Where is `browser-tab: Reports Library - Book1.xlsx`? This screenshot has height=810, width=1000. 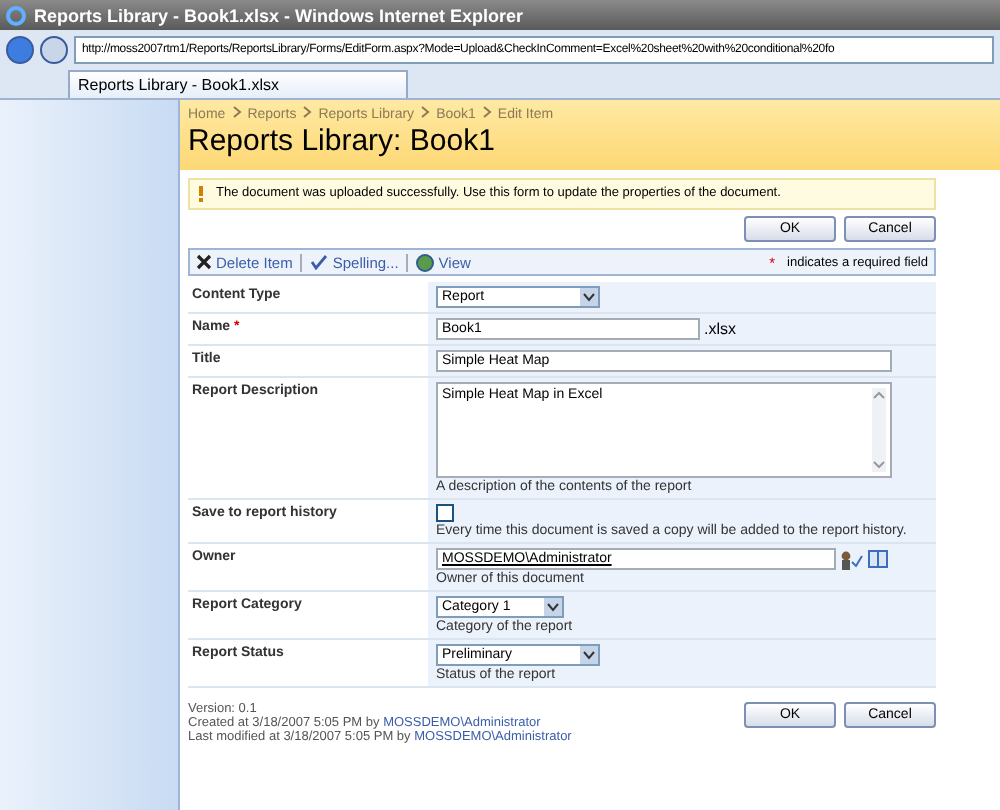 browser-tab: Reports Library - Book1.xlsx is located at coordinates (238, 84).